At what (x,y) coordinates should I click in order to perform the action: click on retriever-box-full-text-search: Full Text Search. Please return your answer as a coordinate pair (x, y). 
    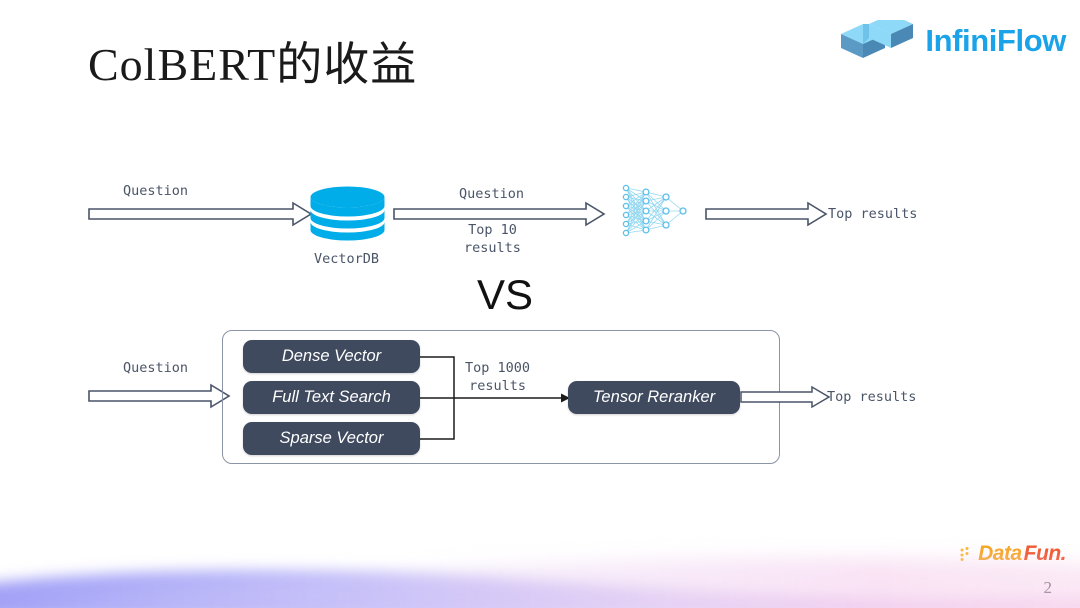
    Looking at the image, I should click on (331, 397).